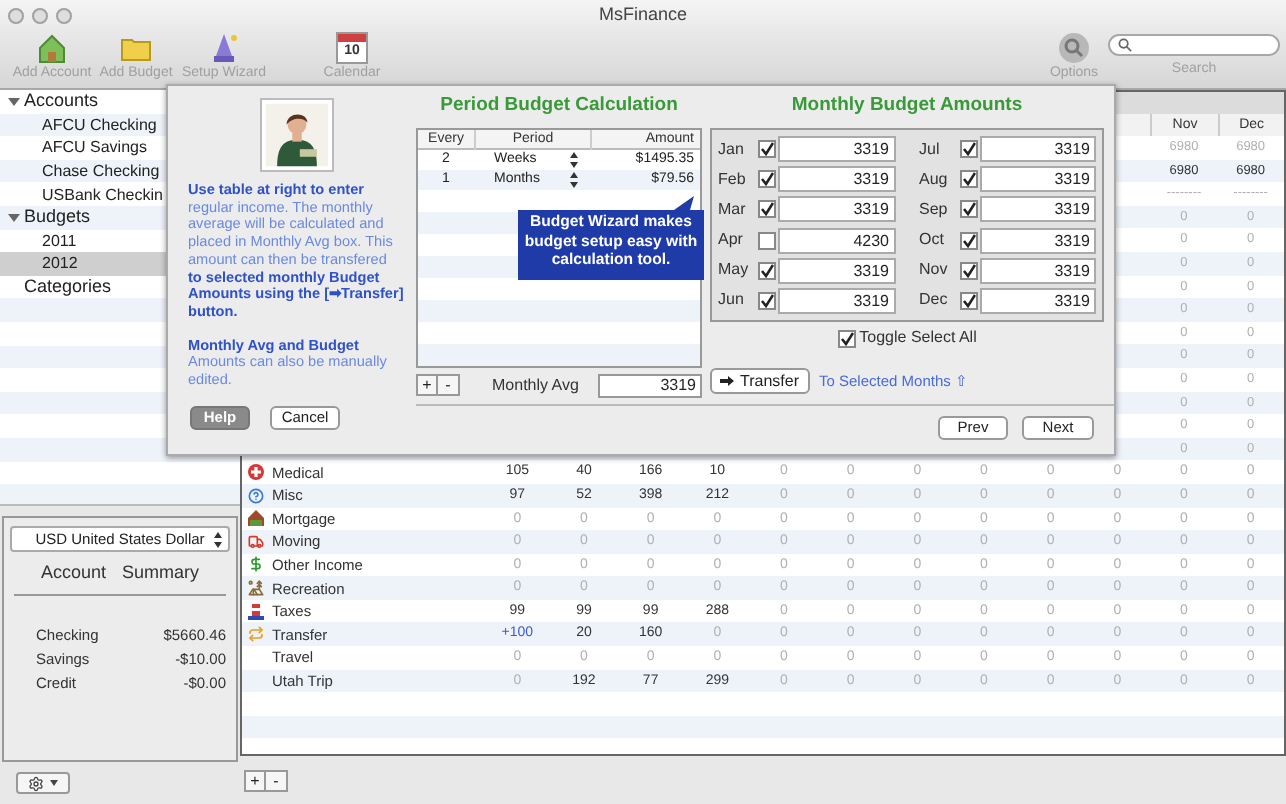 This screenshot has width=1286, height=804. Describe the element at coordinates (559, 106) in the screenshot. I see `section-title: Period Budget Calculation` at that location.